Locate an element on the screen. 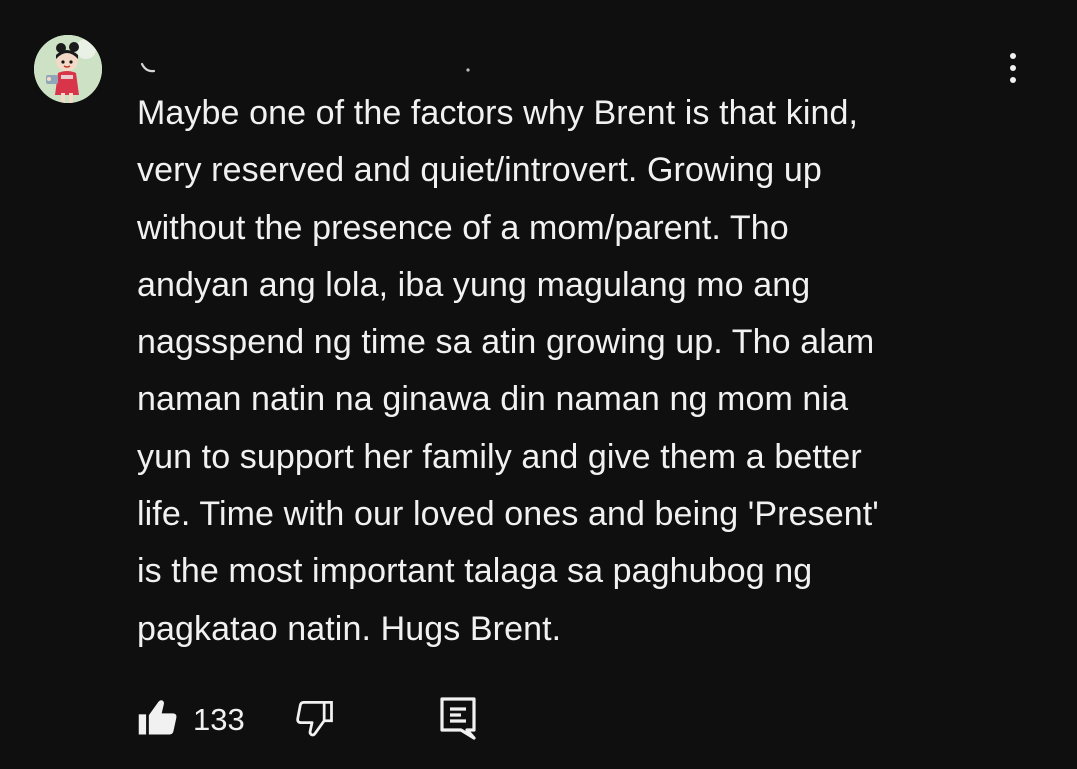  more-options-button is located at coordinates (1013, 68).